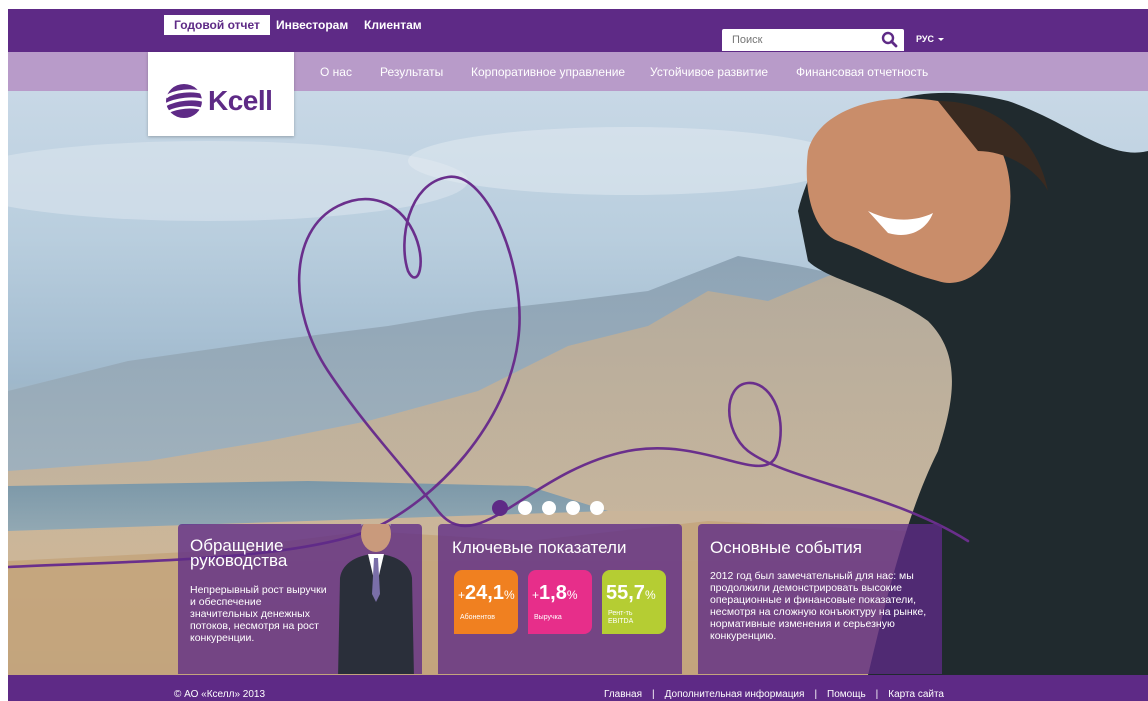 The image size is (1148, 701). Describe the element at coordinates (846, 694) in the screenshot. I see `footer-link-help: Помощь` at that location.